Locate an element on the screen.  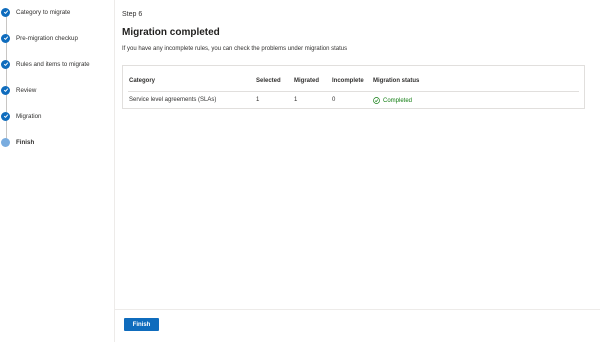
step-pre-migration-checkup: Pre-migration checkup is located at coordinates (39, 38).